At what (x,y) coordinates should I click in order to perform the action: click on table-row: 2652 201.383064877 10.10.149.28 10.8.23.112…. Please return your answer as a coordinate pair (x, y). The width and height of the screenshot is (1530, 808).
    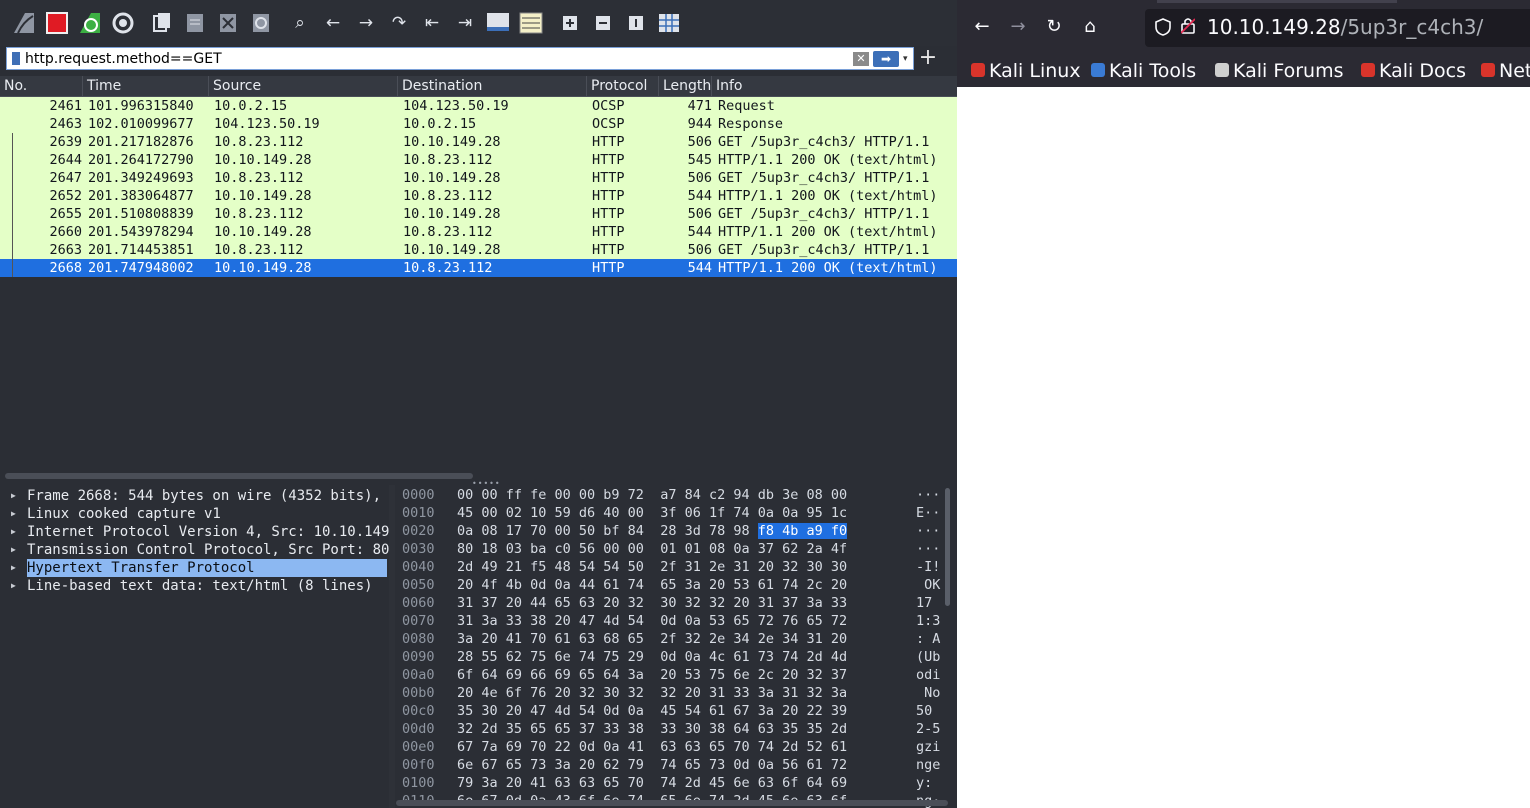
    Looking at the image, I should click on (478, 196).